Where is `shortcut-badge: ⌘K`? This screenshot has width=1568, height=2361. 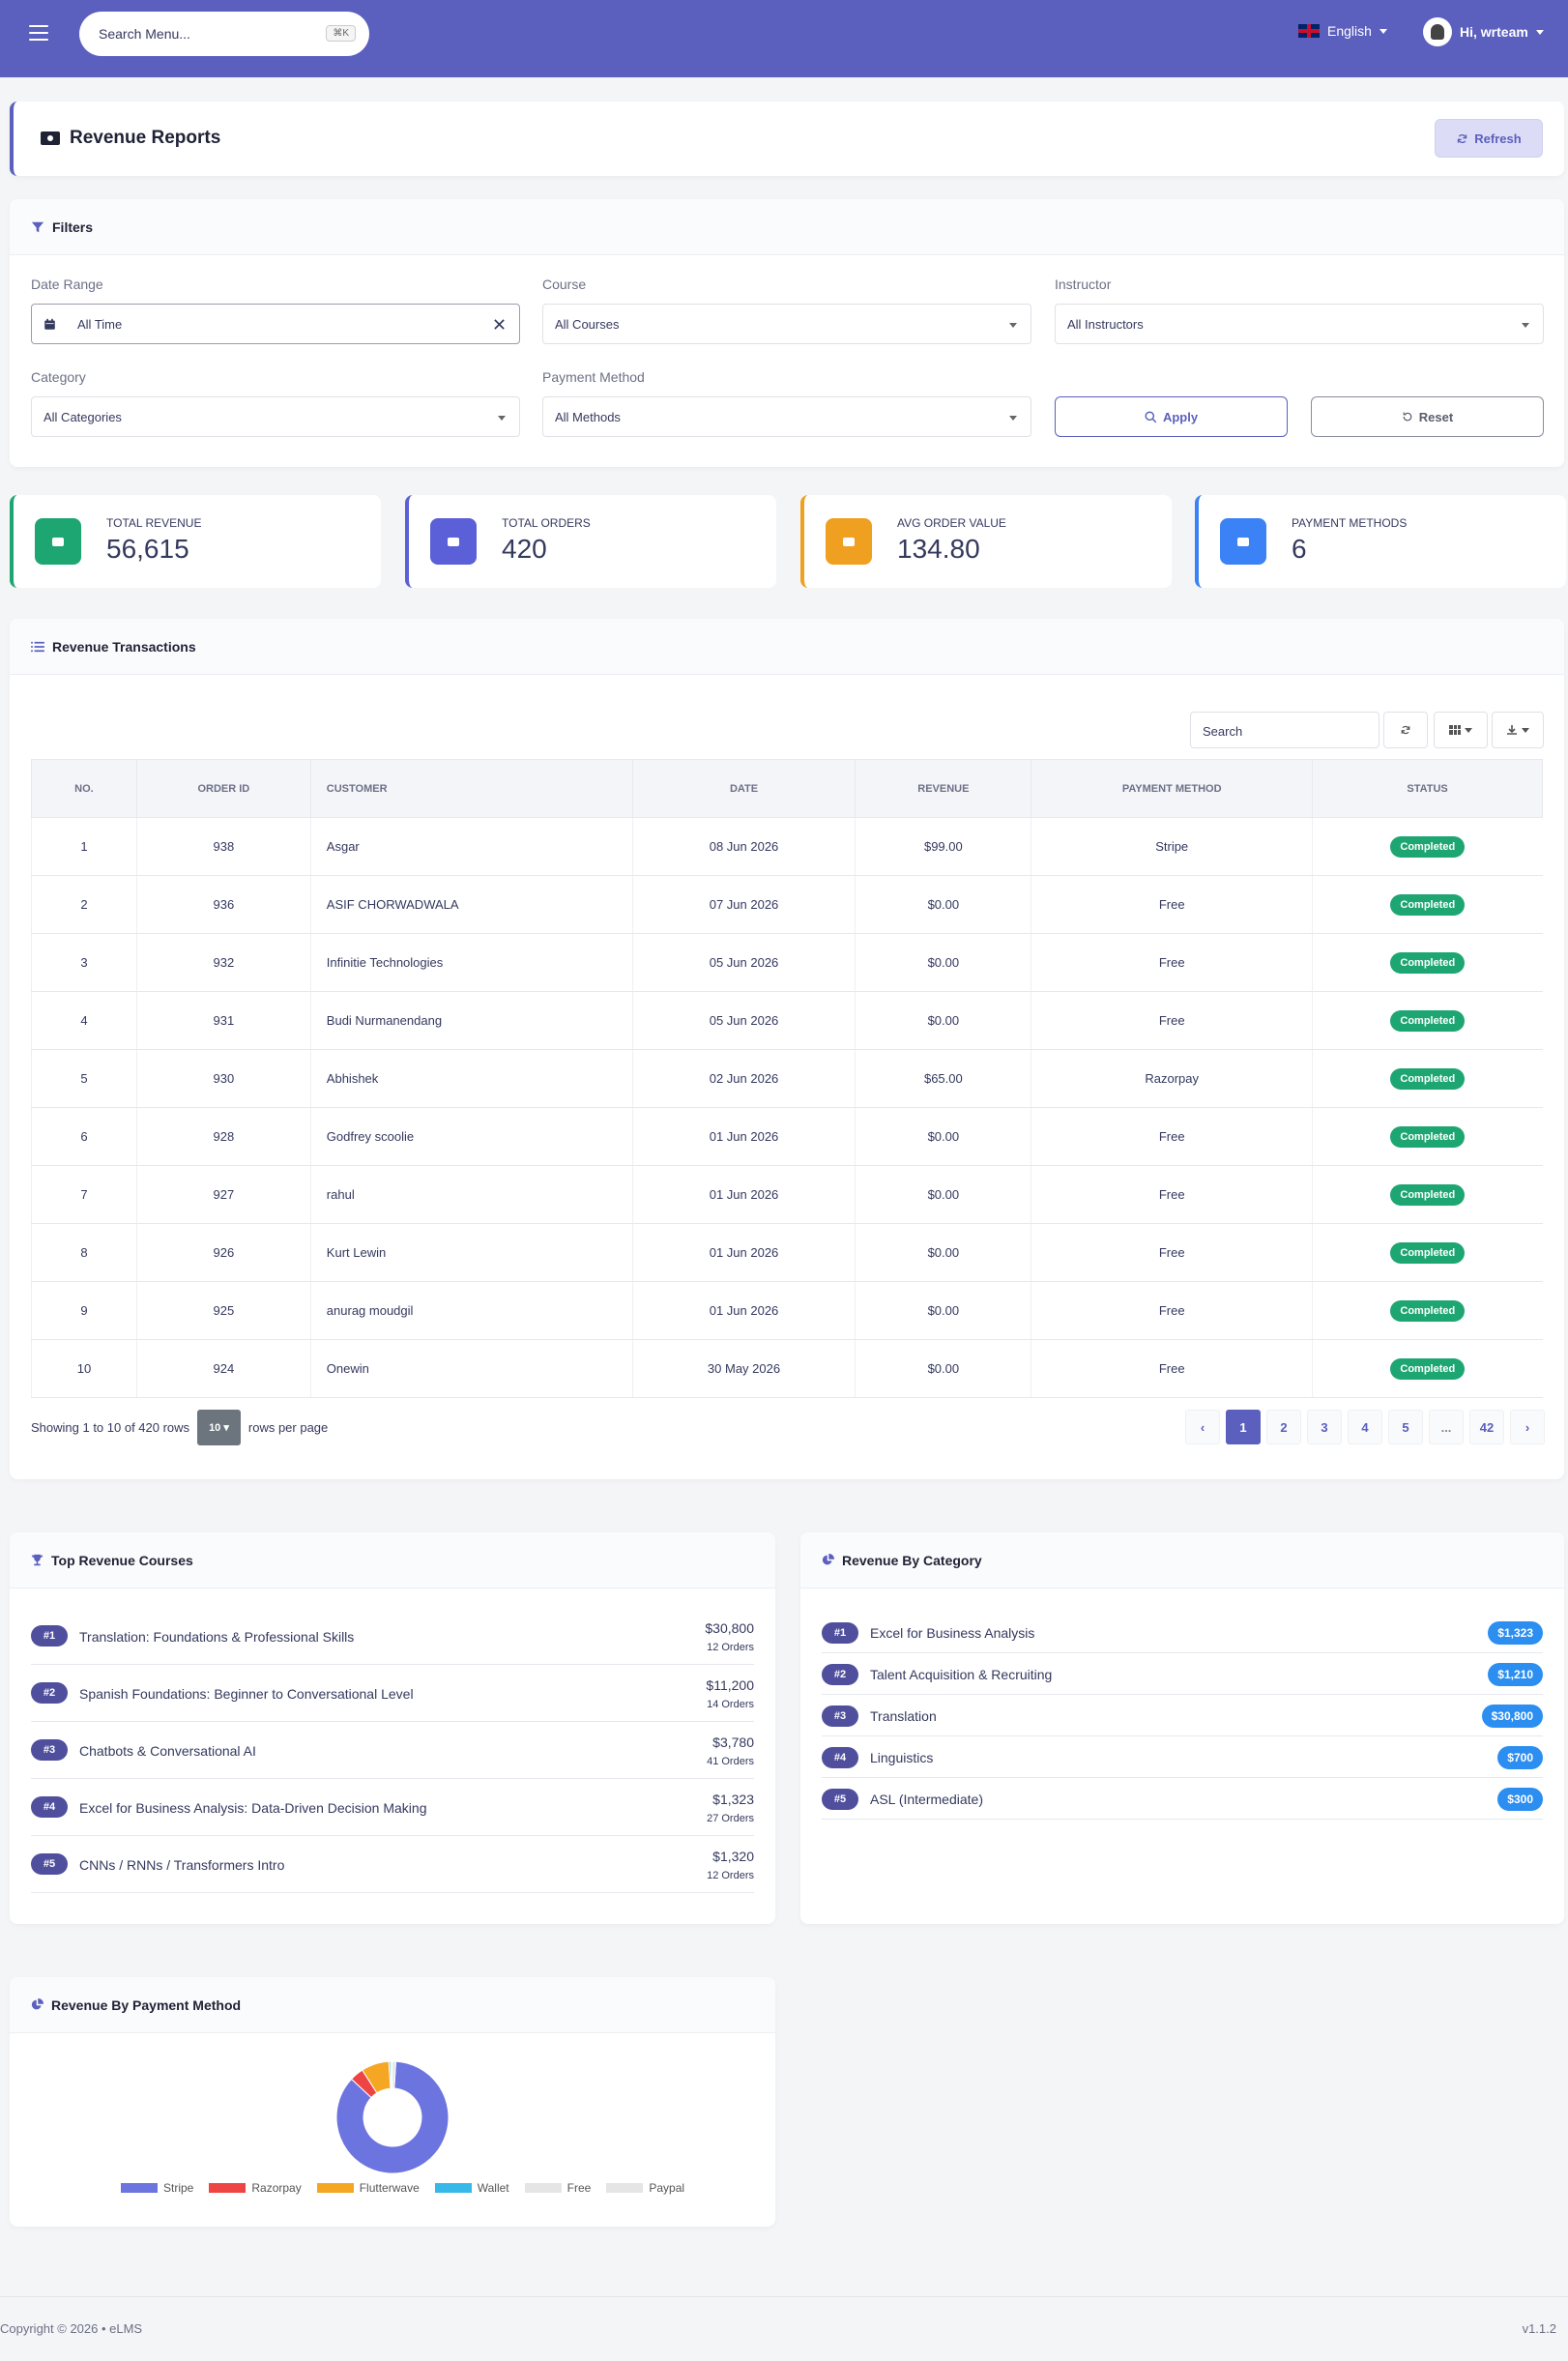
shortcut-badge: ⌘K is located at coordinates (341, 33).